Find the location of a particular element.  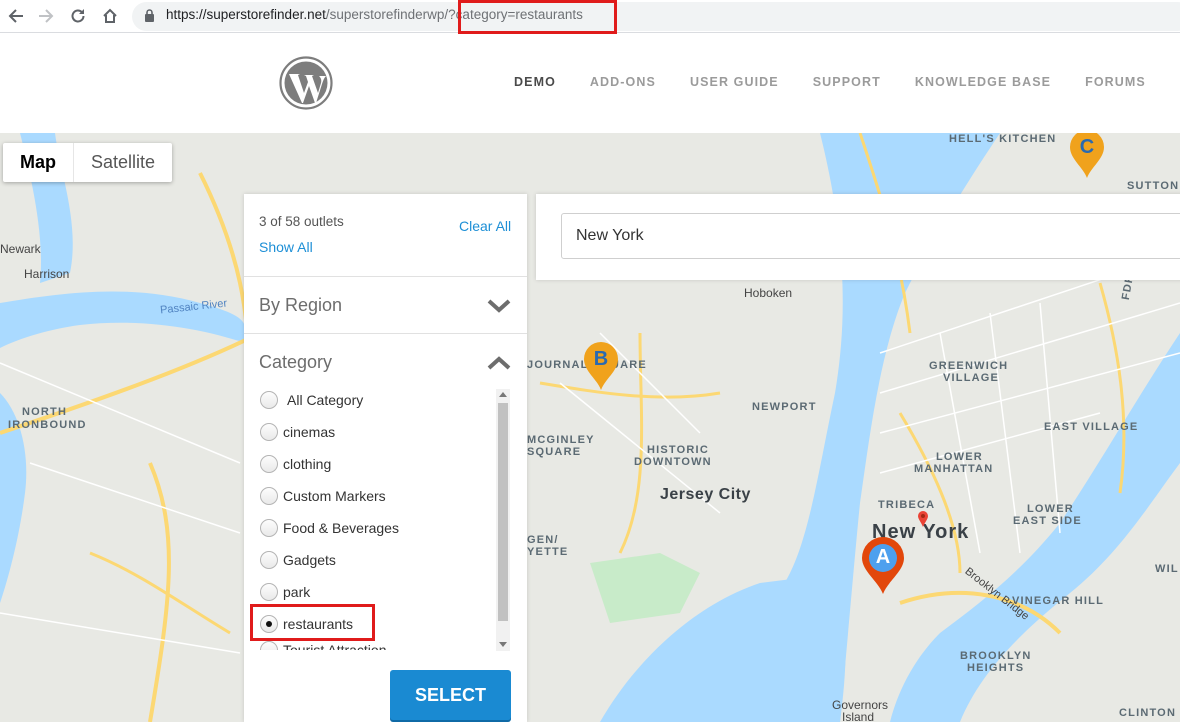

search-panel: New York is located at coordinates (858, 237).